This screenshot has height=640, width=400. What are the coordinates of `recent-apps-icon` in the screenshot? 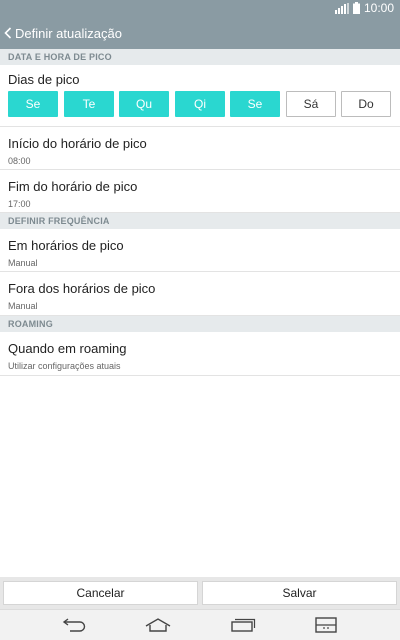 It's located at (243, 625).